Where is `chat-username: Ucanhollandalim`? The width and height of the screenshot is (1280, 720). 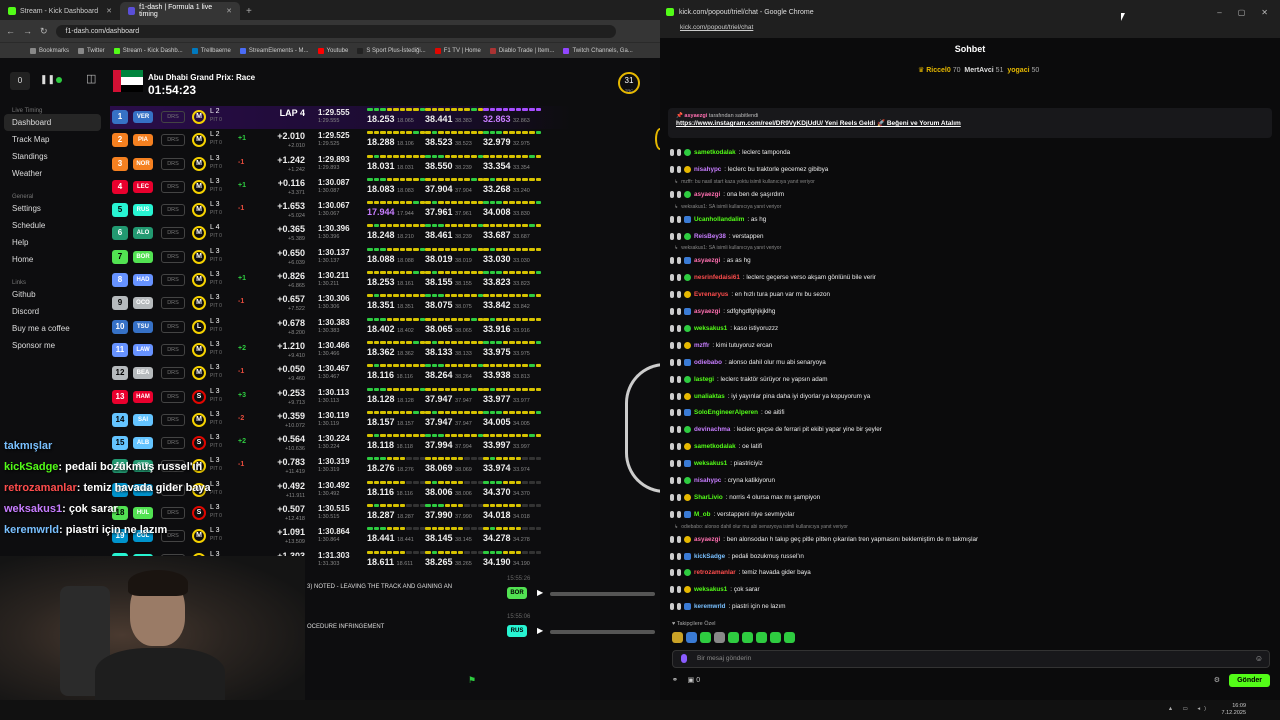
chat-username: Ucanhollandalim is located at coordinates (719, 219).